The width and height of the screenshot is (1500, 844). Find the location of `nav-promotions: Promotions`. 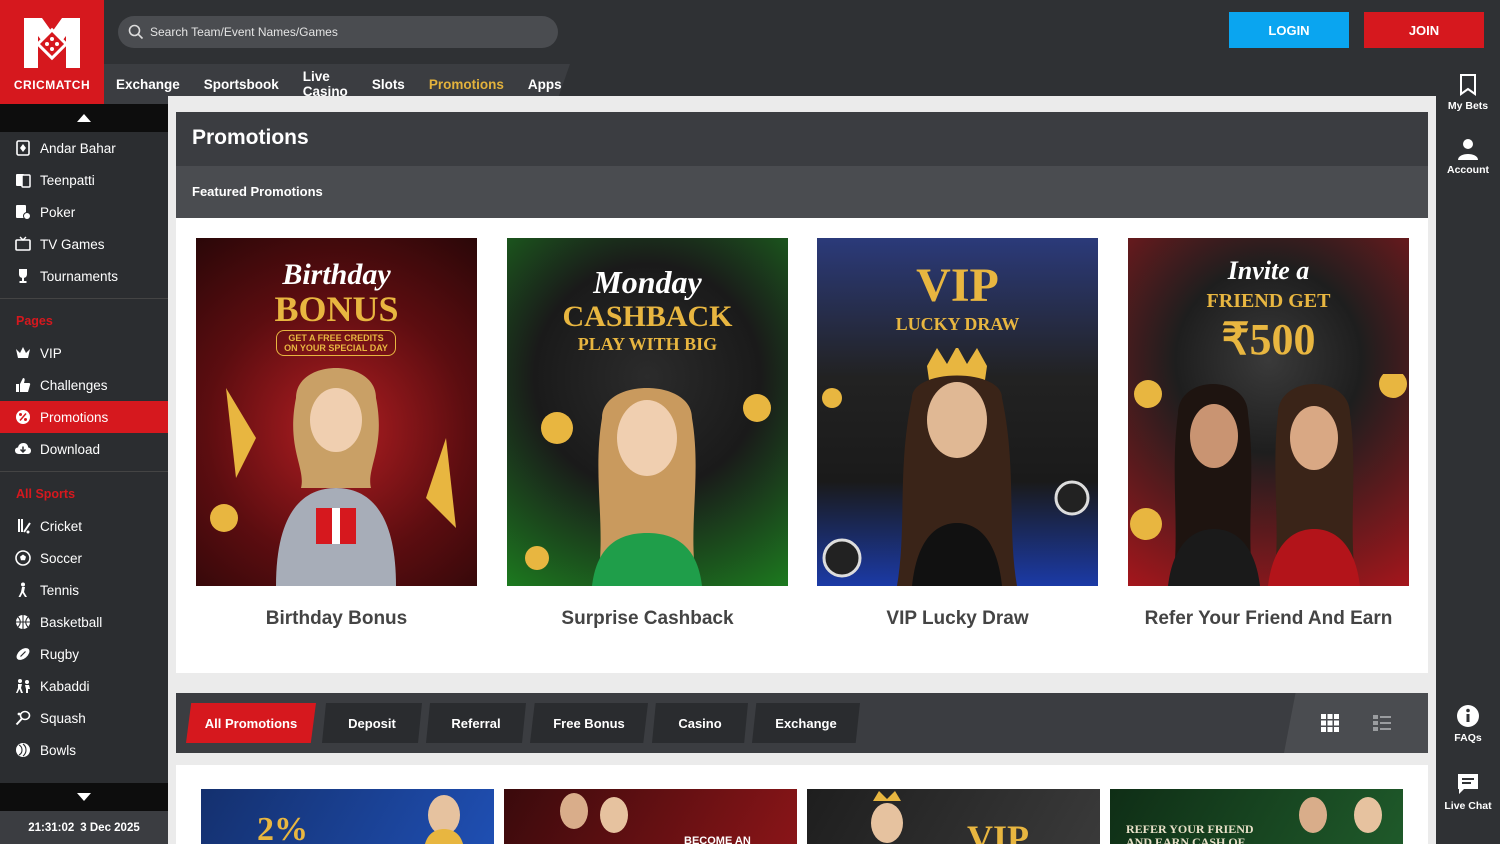

nav-promotions: Promotions is located at coordinates (466, 84).